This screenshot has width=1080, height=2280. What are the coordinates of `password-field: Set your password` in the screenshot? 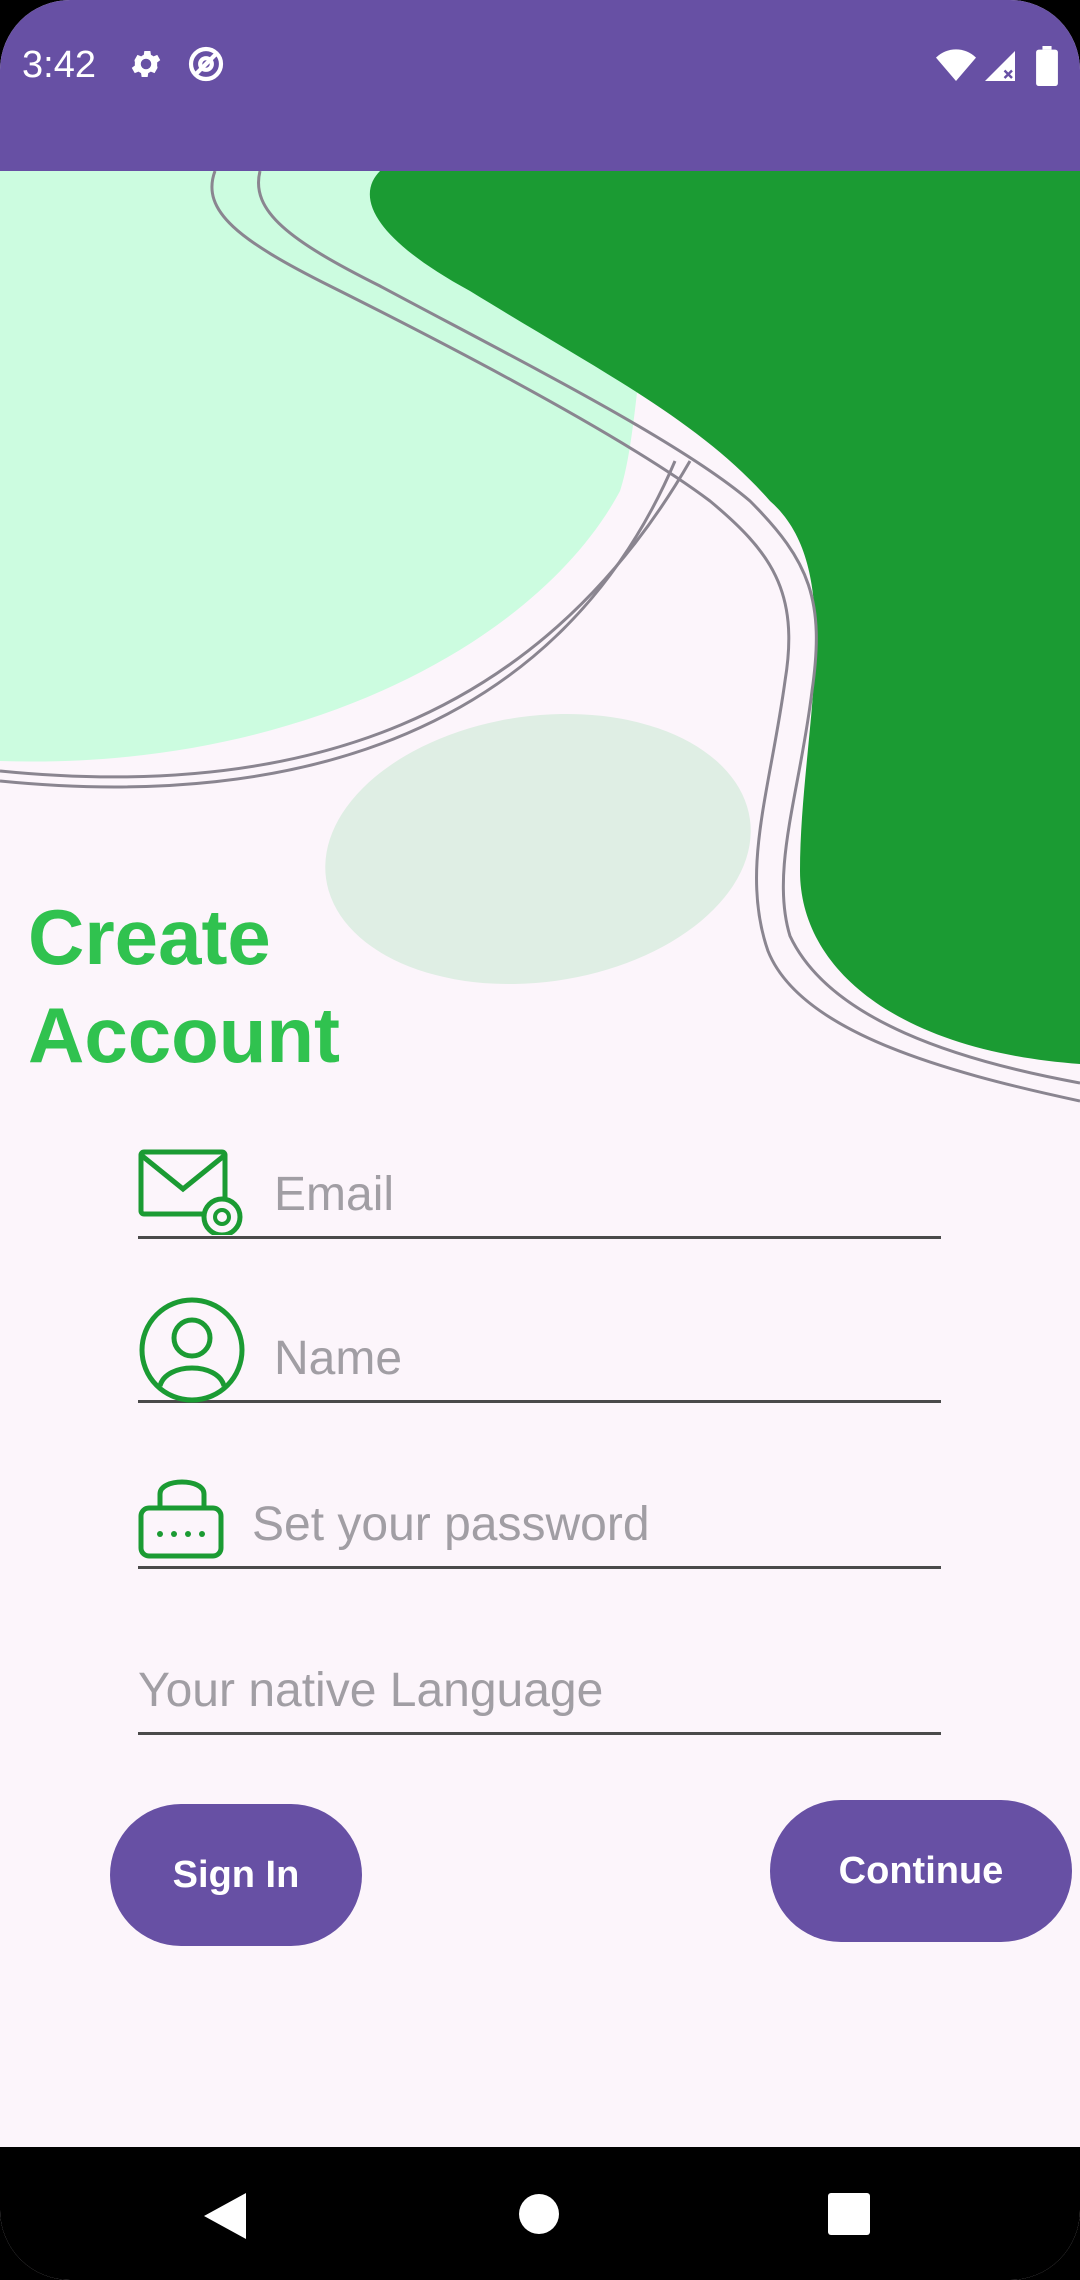 It's located at (539, 1517).